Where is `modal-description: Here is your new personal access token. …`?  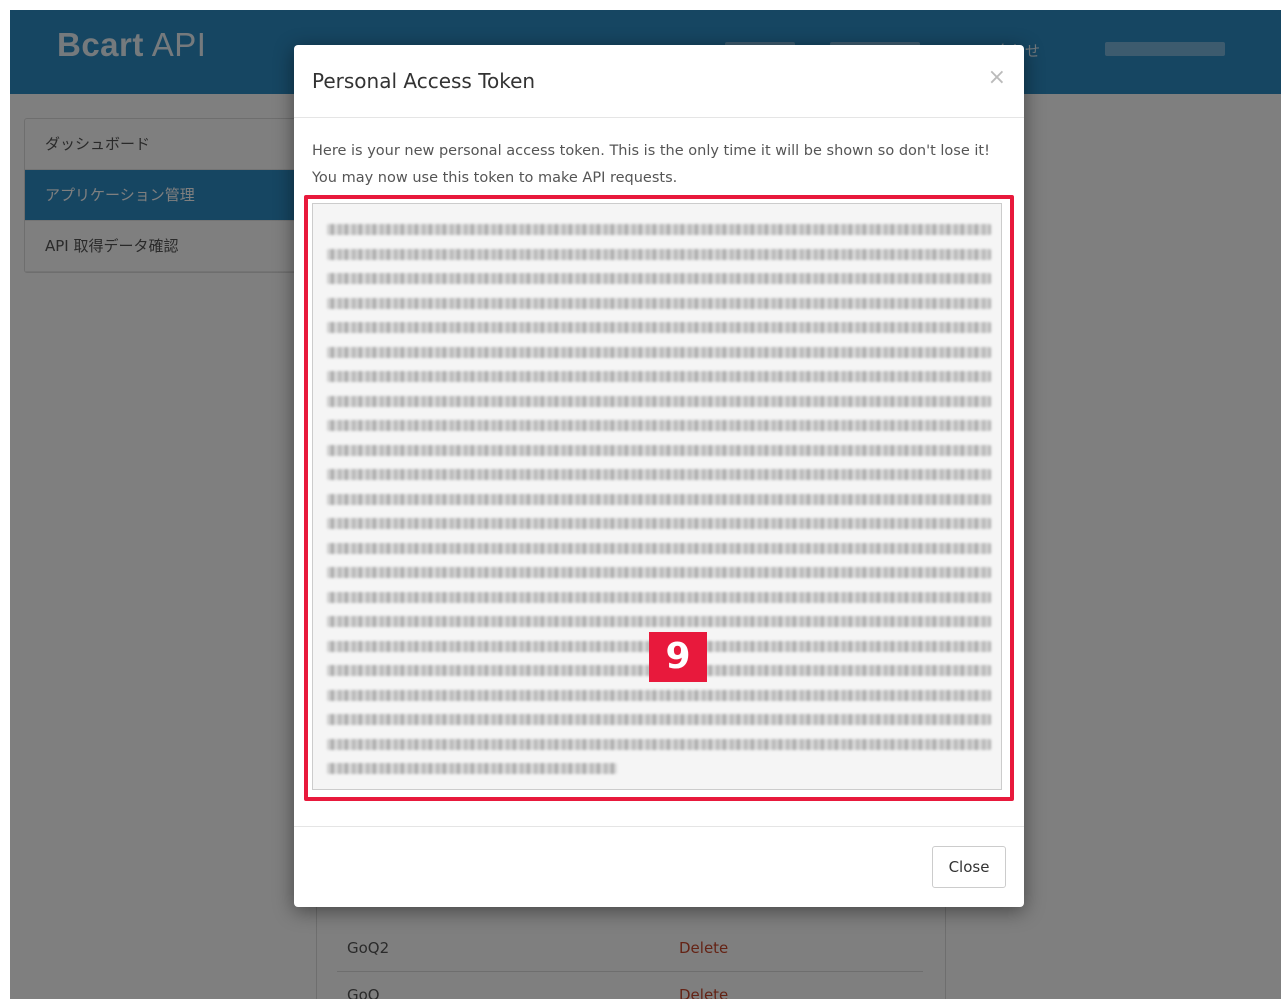 modal-description: Here is your new personal access token. … is located at coordinates (651, 164).